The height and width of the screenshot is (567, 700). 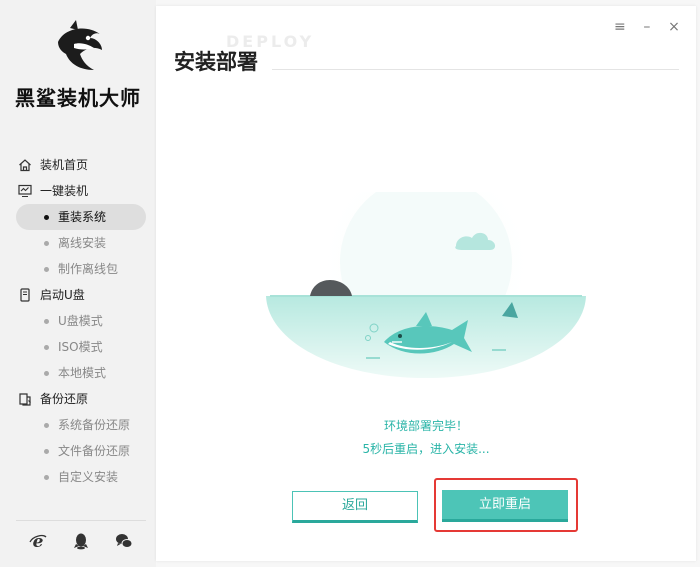 I want to click on window-controls: ≡ – ×, so click(x=644, y=25).